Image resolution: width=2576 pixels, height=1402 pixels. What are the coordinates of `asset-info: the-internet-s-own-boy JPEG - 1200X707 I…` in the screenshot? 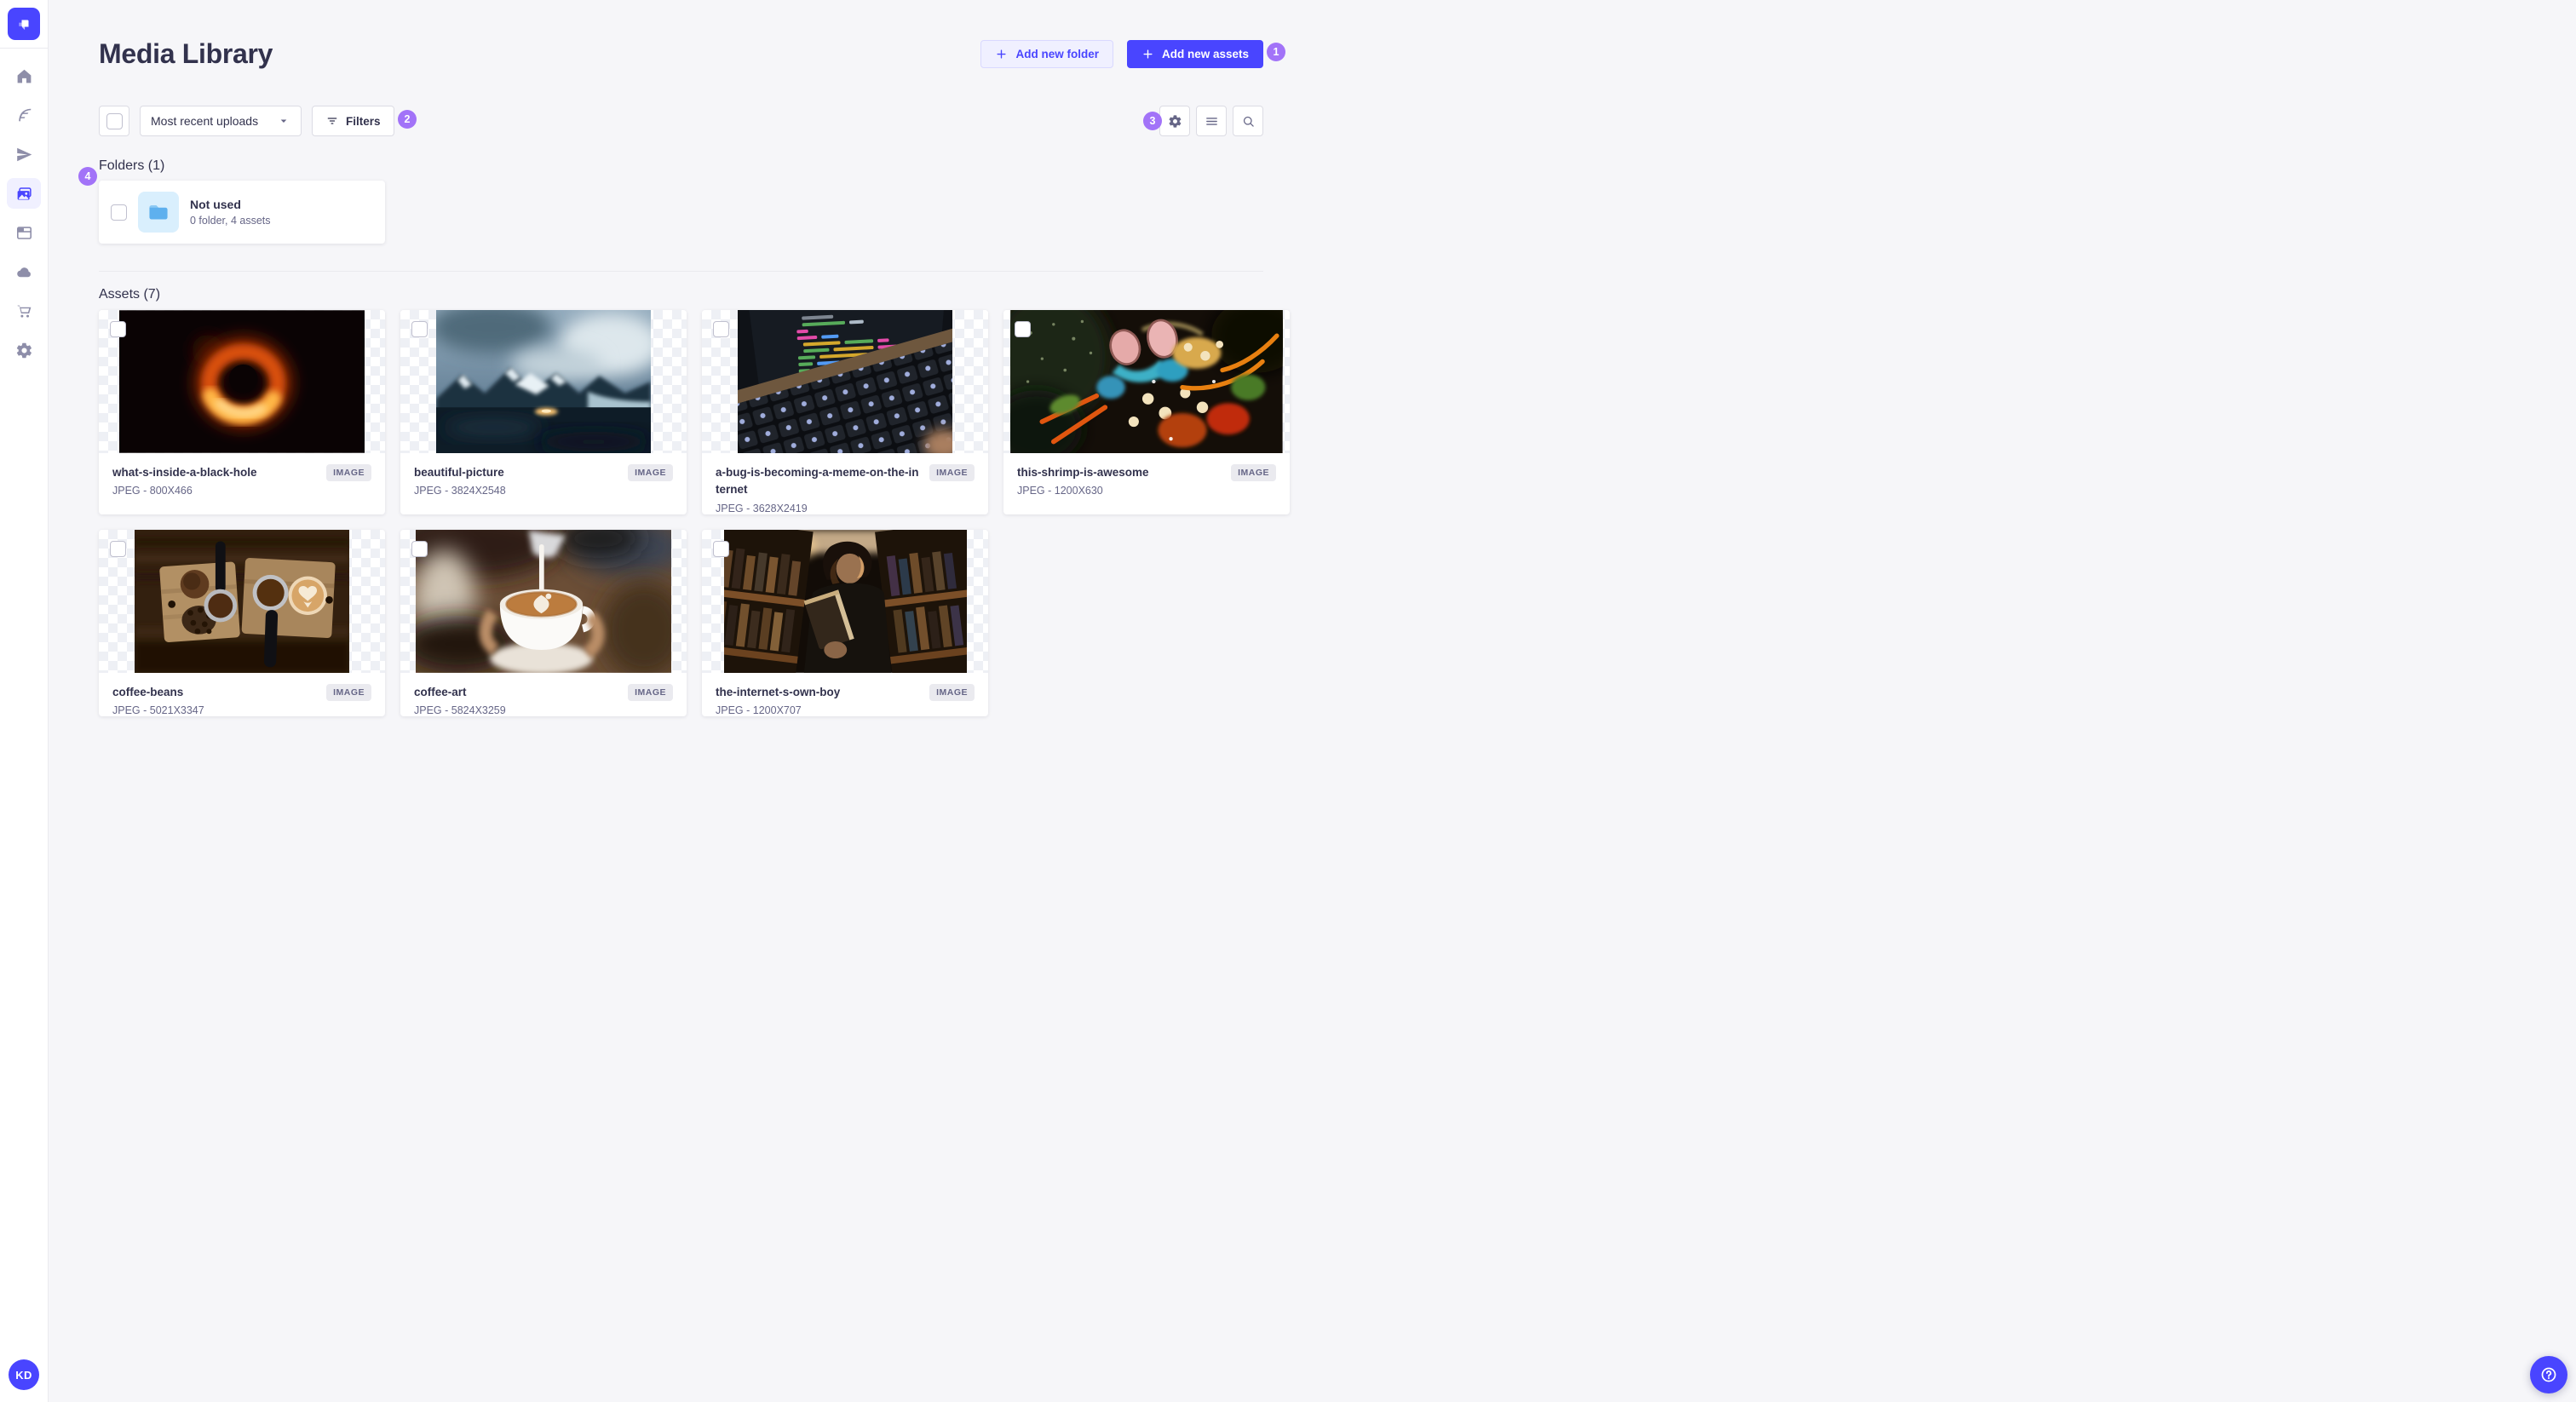 It's located at (845, 694).